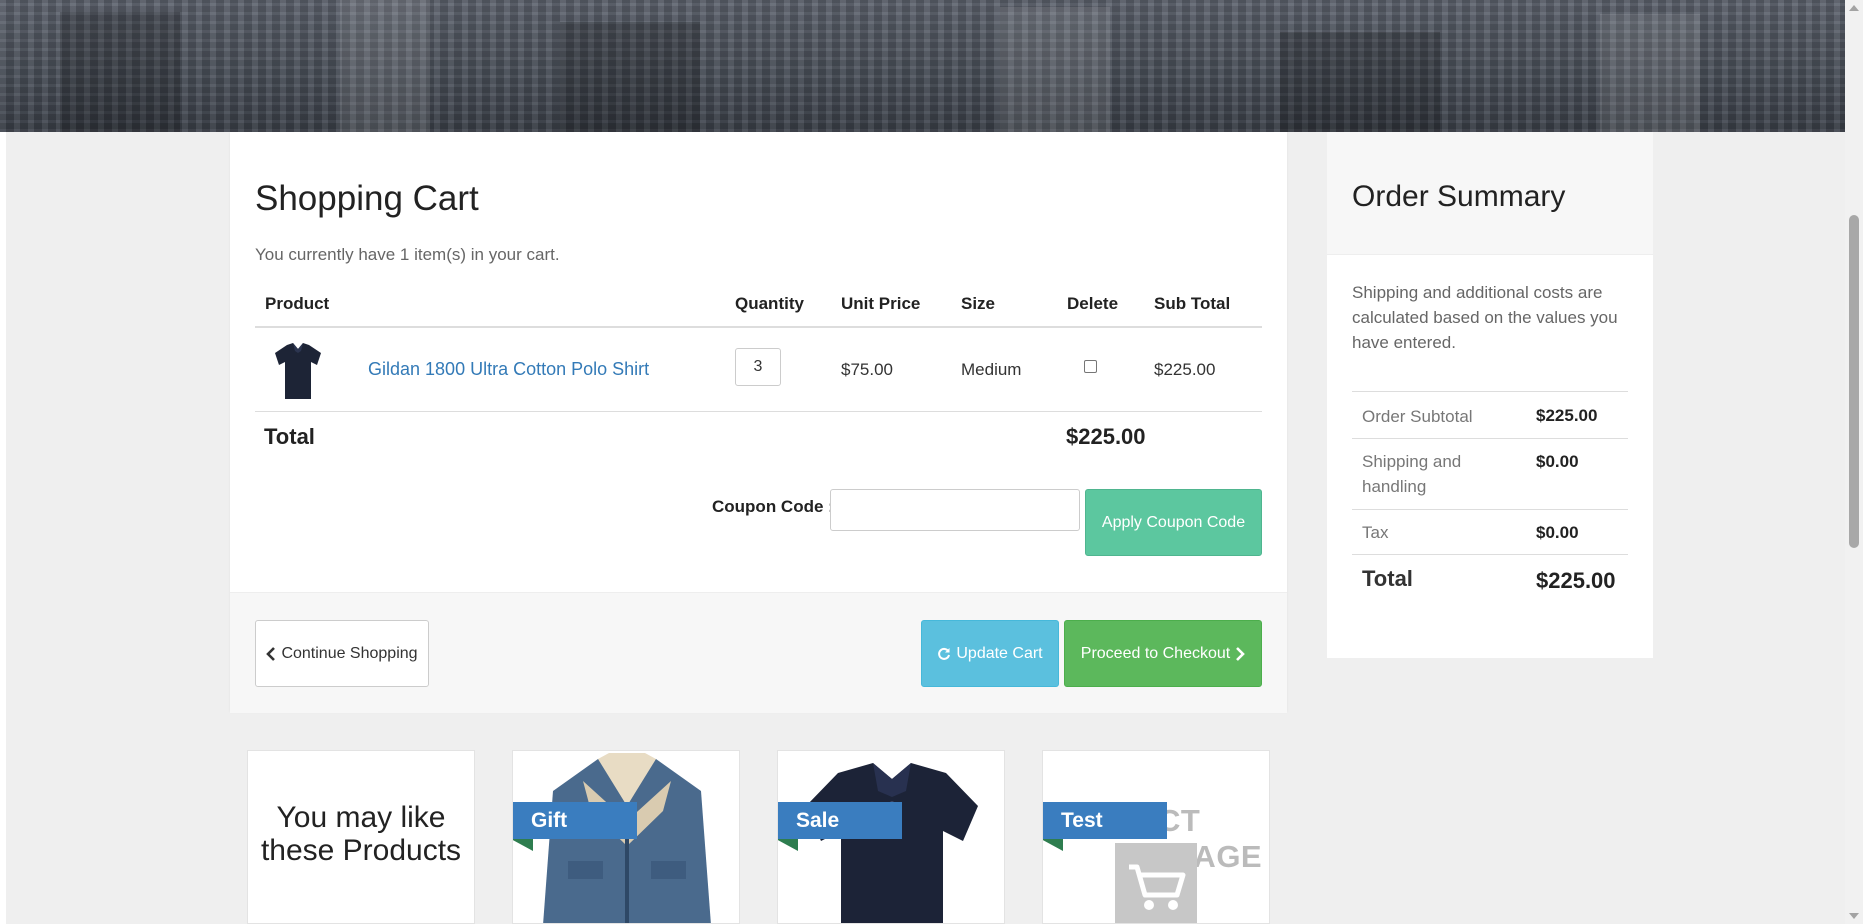 The width and height of the screenshot is (1863, 924). What do you see at coordinates (758, 367) in the screenshot?
I see `quantity-input` at bounding box center [758, 367].